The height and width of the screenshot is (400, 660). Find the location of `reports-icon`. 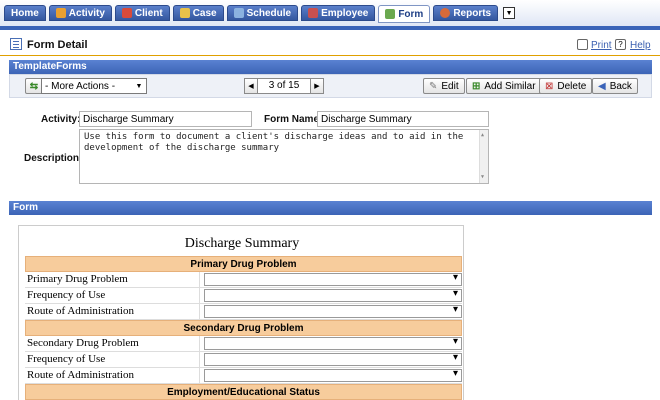

reports-icon is located at coordinates (445, 13).